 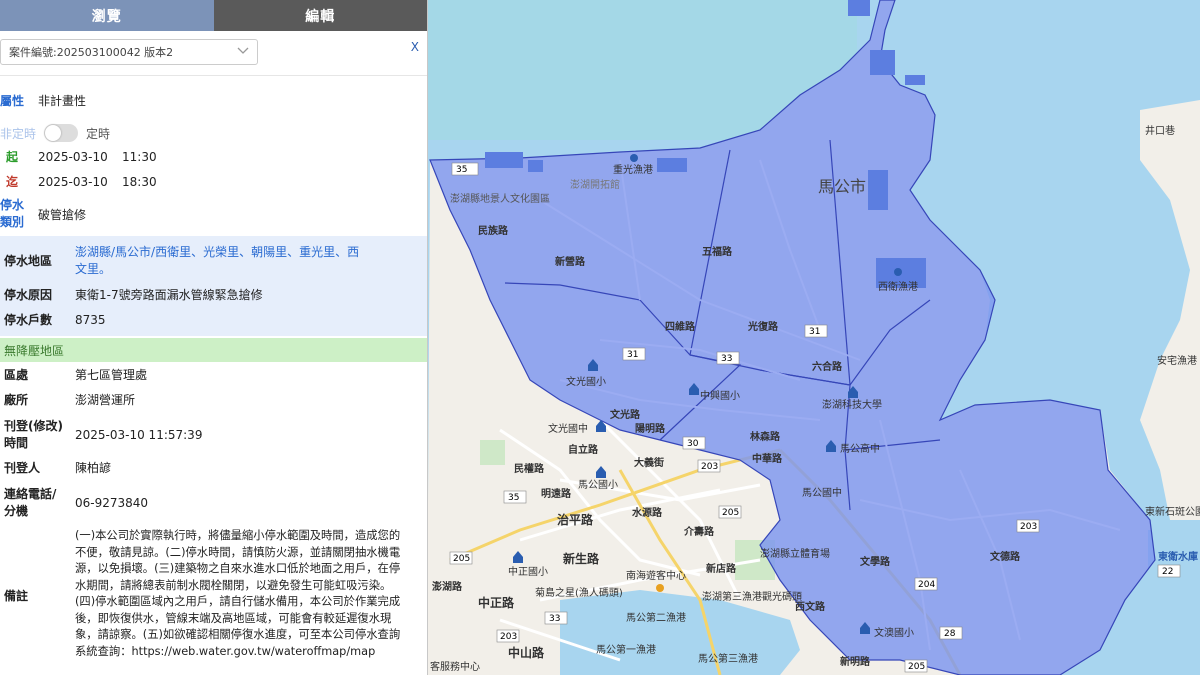 What do you see at coordinates (139, 435) in the screenshot?
I see `published-value: 2025-03-10 11:57:39` at bounding box center [139, 435].